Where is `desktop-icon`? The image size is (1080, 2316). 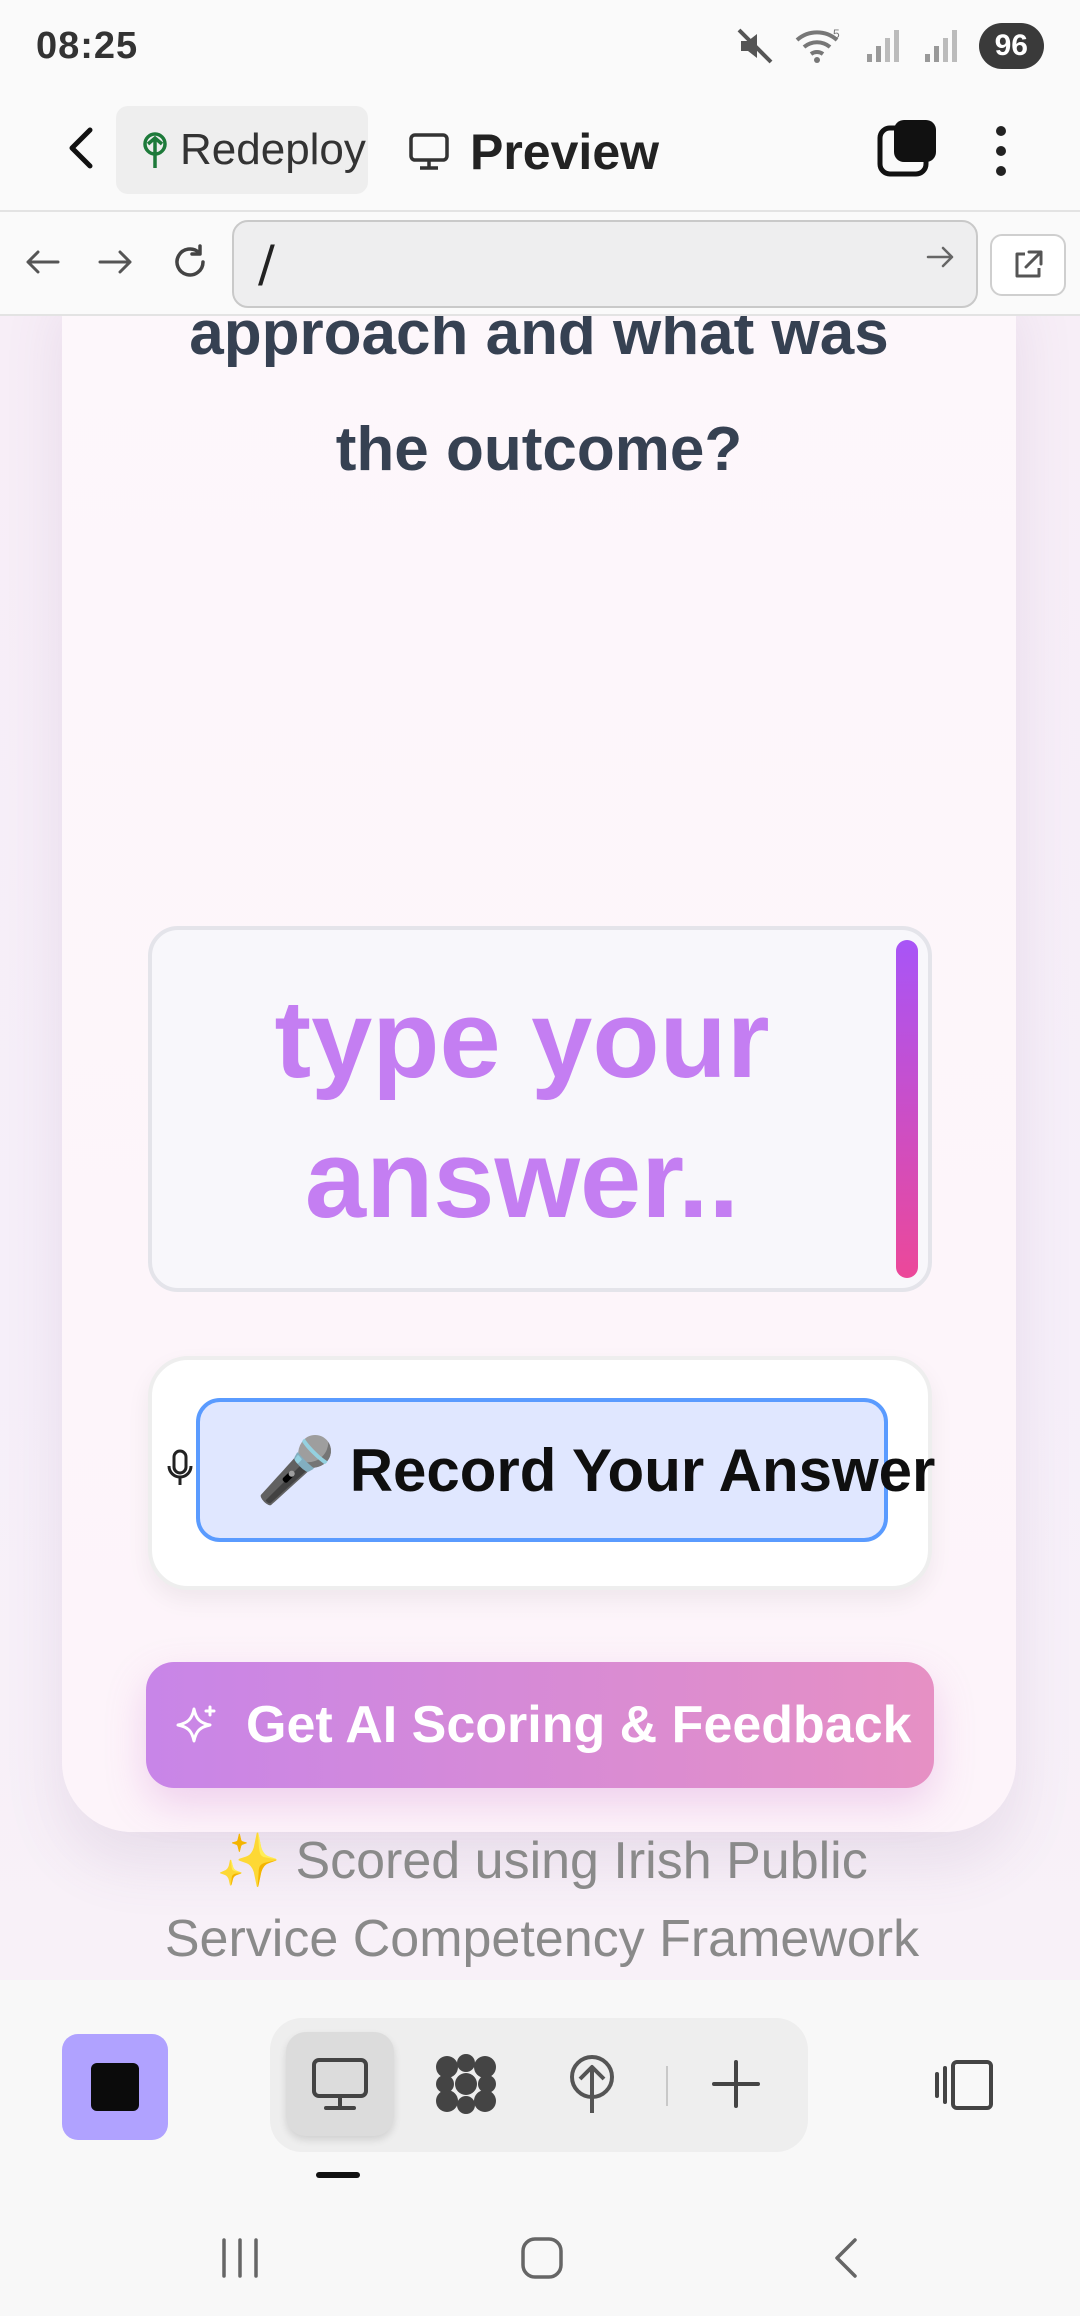 desktop-icon is located at coordinates (340, 2084).